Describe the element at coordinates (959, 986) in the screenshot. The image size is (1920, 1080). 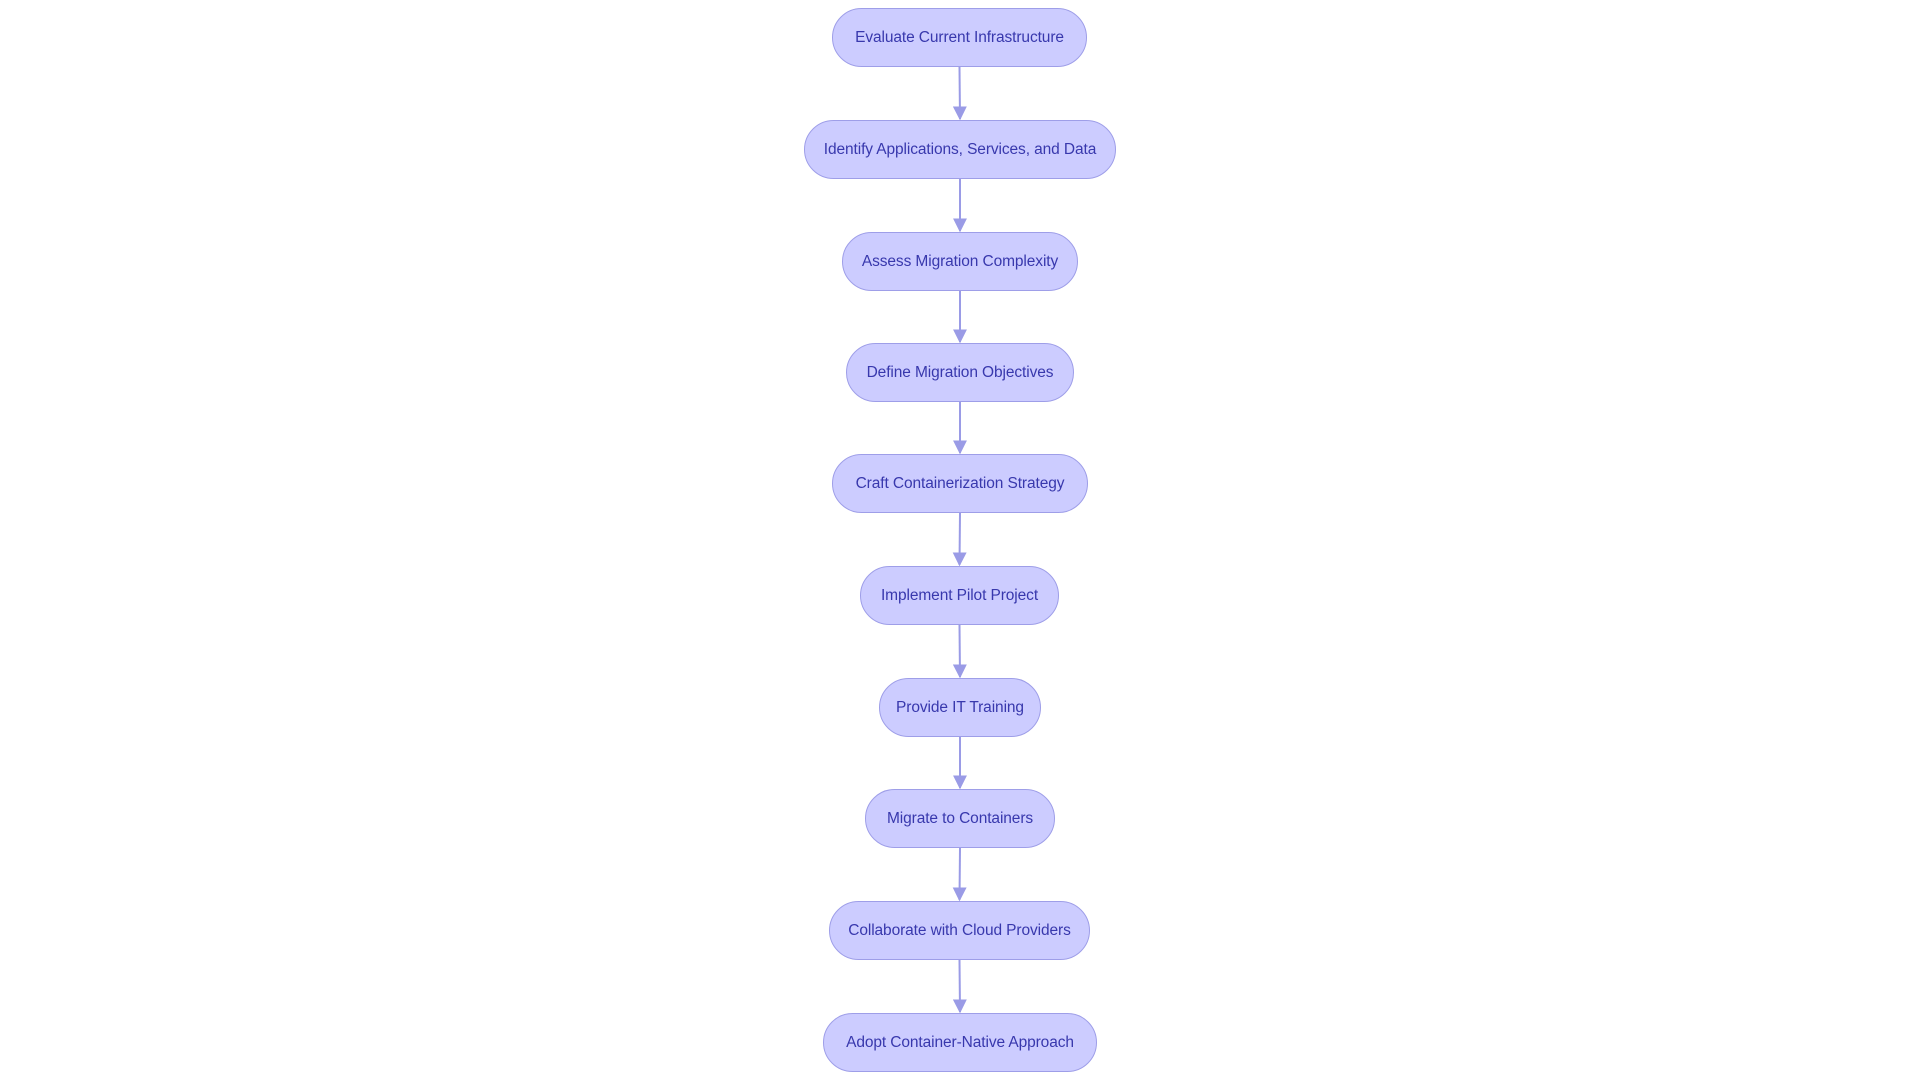
I see `edge-arrow-n9-to-n10` at that location.